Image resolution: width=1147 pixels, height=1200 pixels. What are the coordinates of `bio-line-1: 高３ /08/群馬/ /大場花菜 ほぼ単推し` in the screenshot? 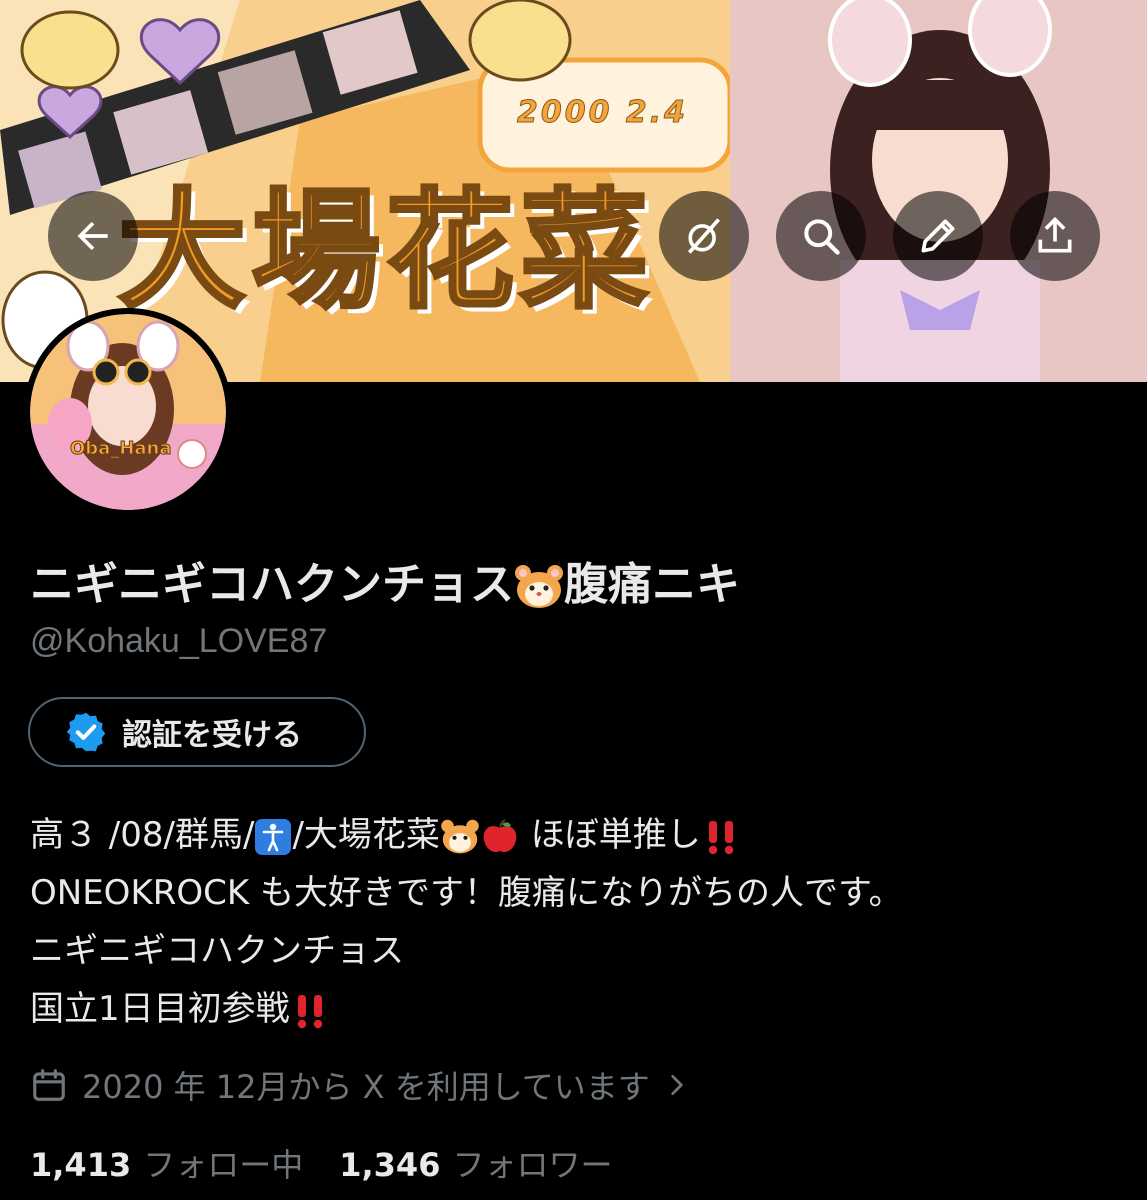 It's located at (575, 835).